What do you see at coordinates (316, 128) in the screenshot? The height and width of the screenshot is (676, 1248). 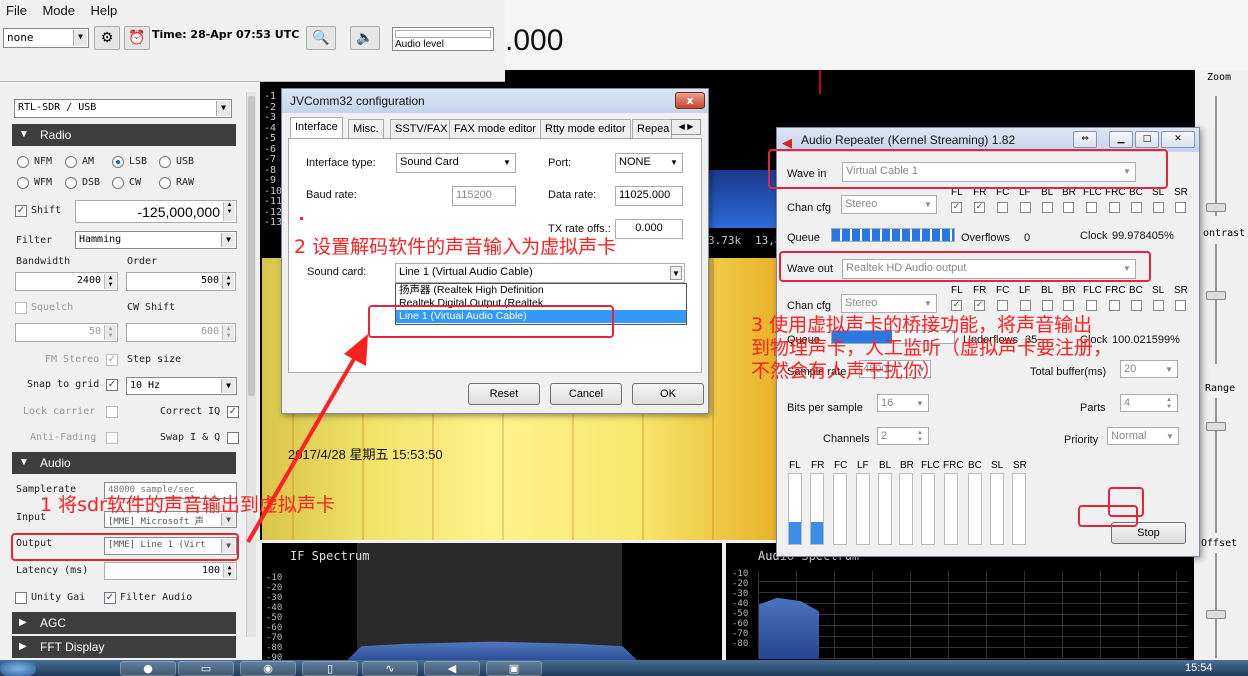 I see `tab-interface: Interface` at bounding box center [316, 128].